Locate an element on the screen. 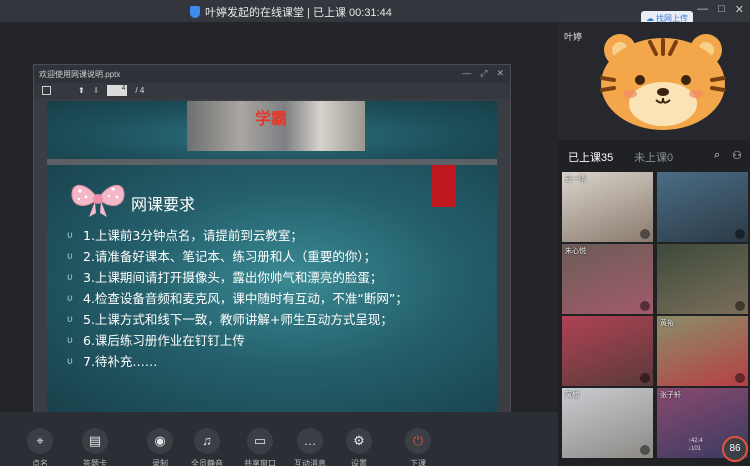 The image size is (750, 466). title-center: 叶婷发起的在线课堂 | 已上课 00:31:44 is located at coordinates (291, 12).